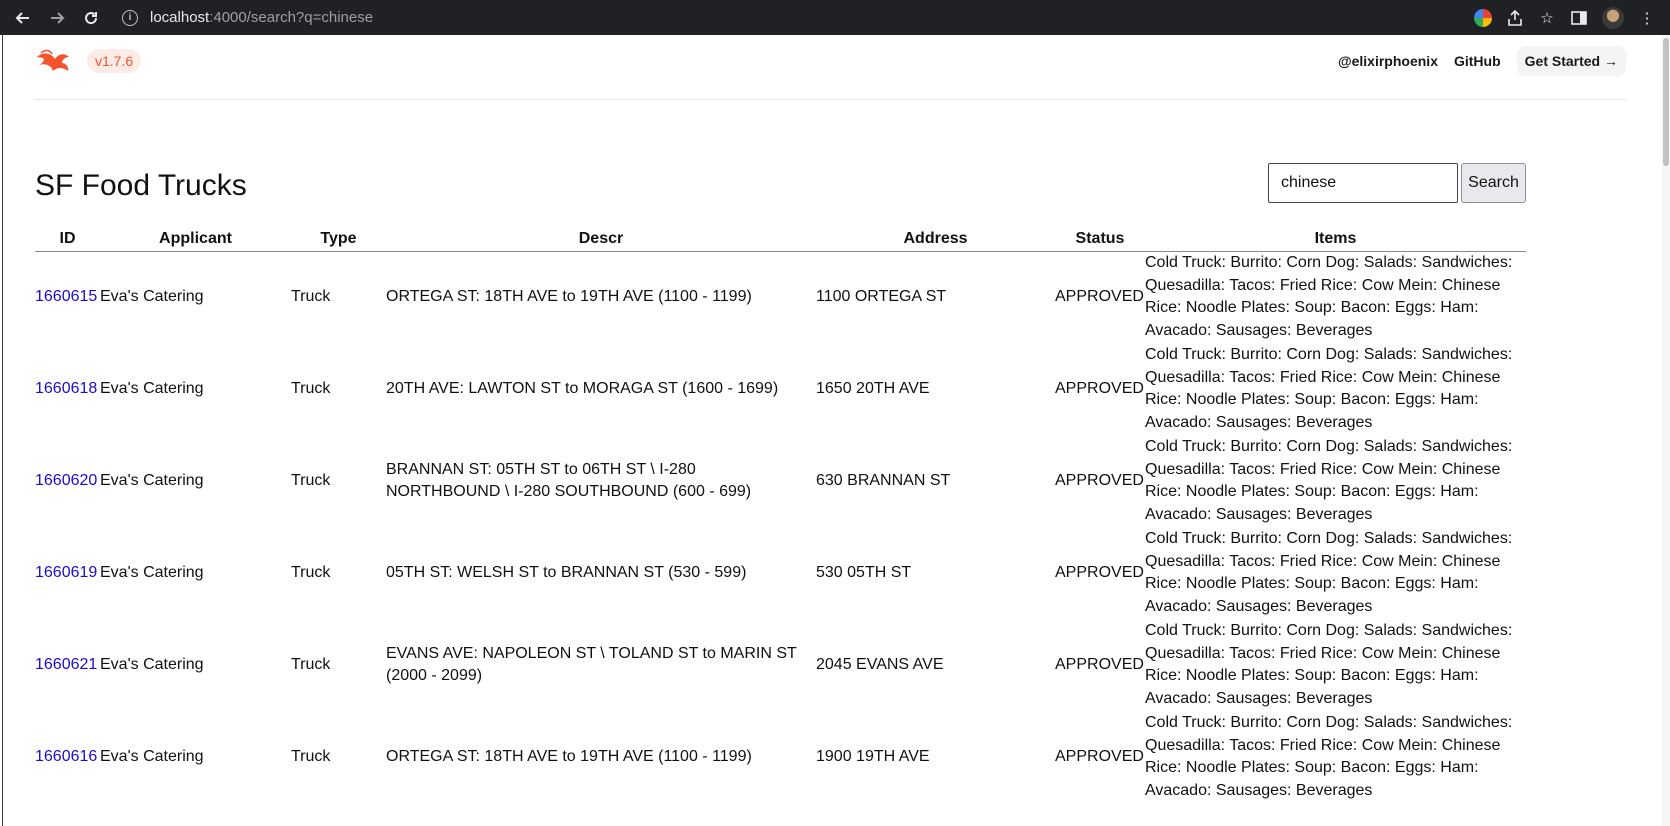 This screenshot has height=826, width=1670. What do you see at coordinates (1613, 17) in the screenshot?
I see `avatar` at bounding box center [1613, 17].